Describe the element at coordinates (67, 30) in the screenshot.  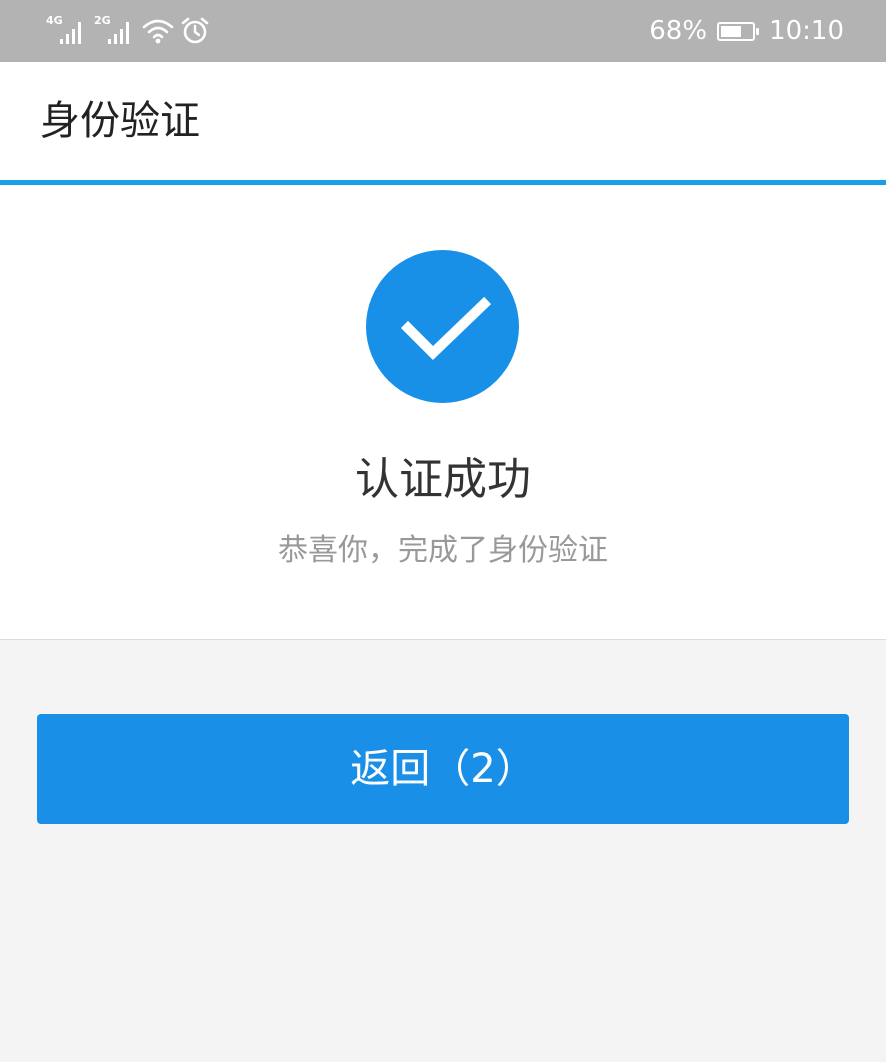
I see `signal-4g-icon: 4G` at that location.